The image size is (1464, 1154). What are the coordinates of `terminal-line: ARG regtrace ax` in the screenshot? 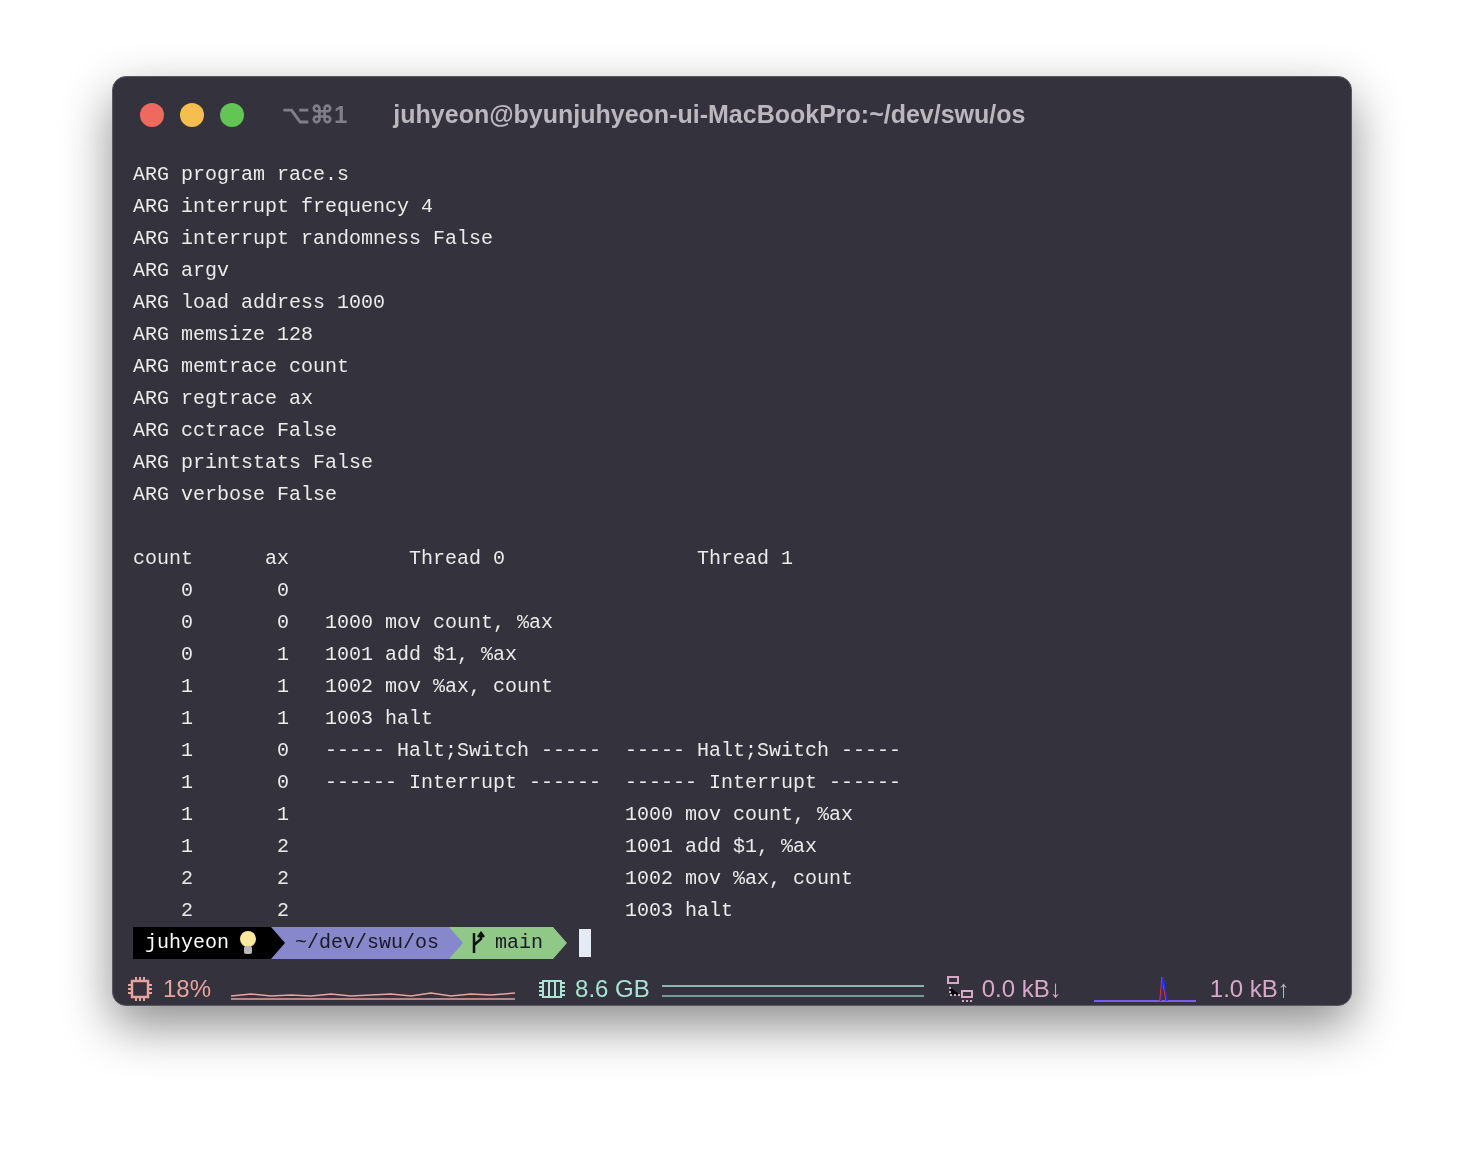 It's located at (223, 399).